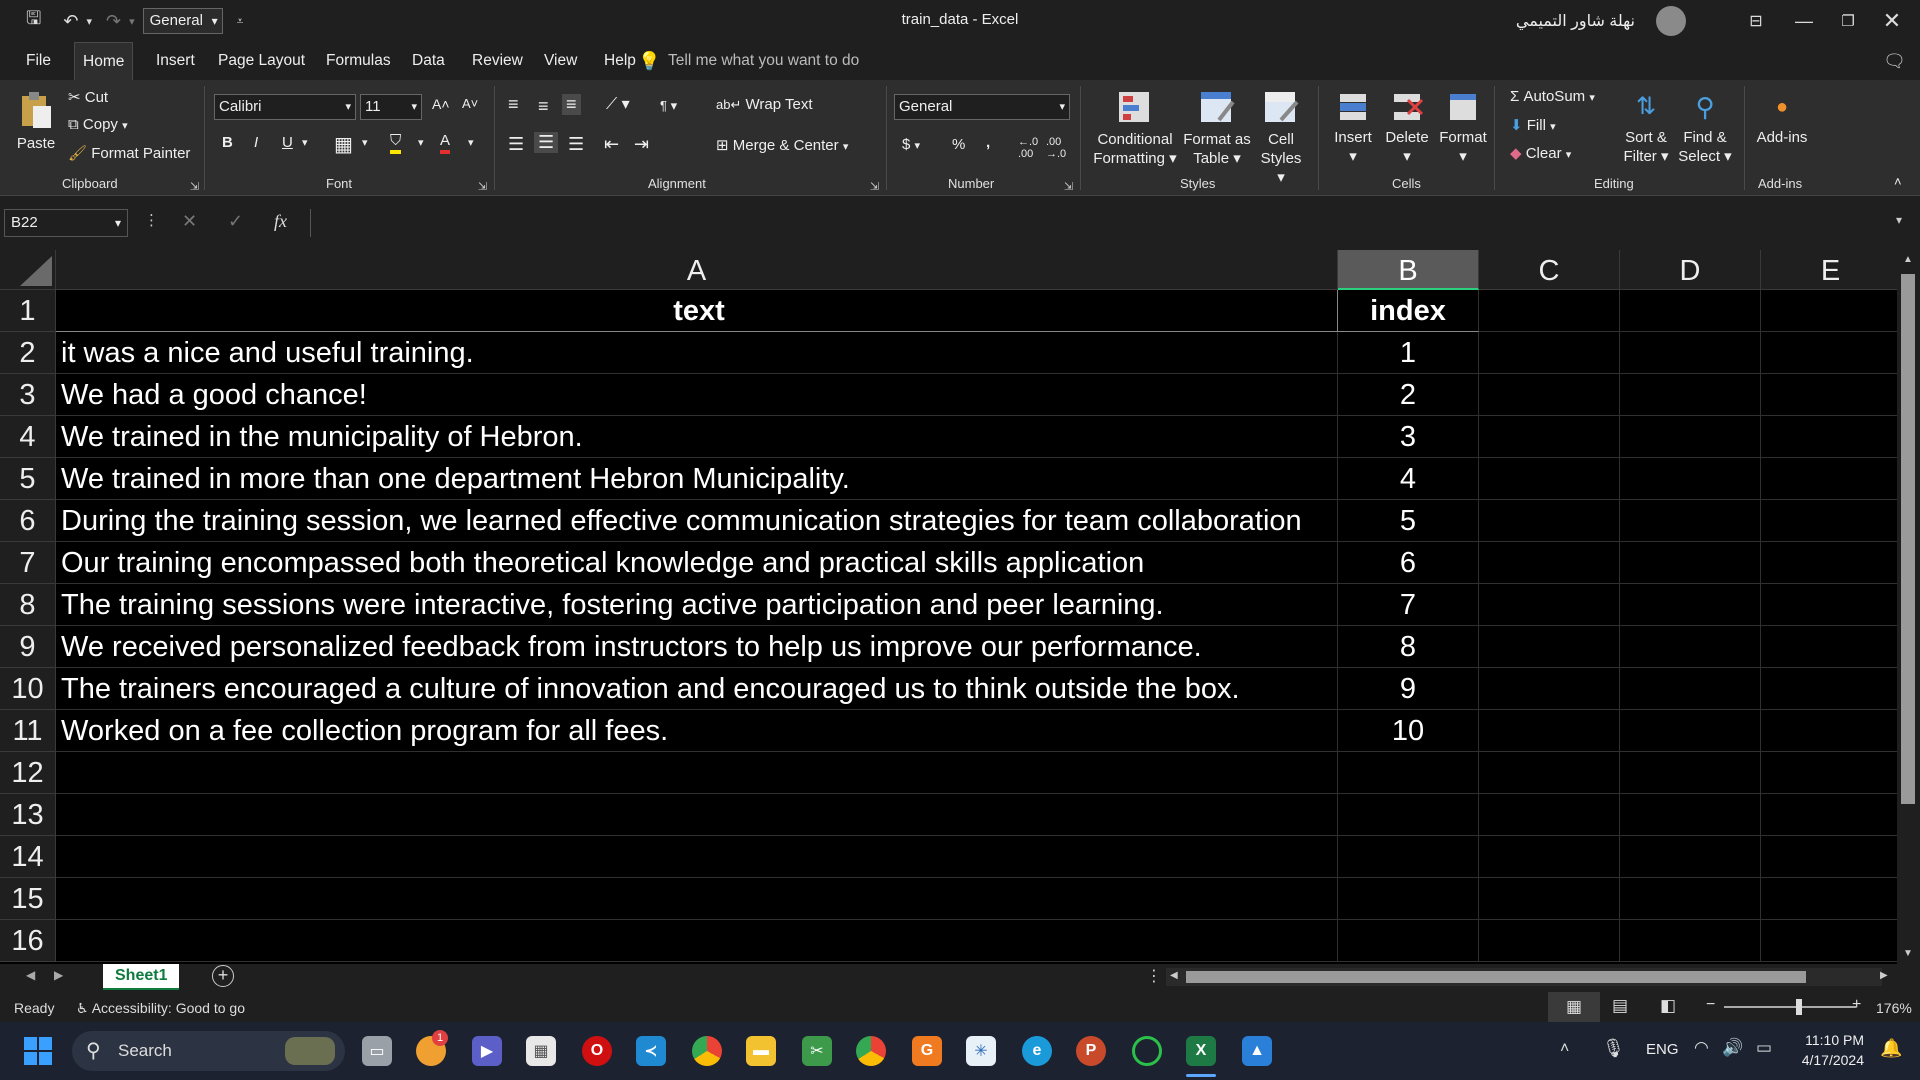 This screenshot has width=1920, height=1080. I want to click on scroll-up-icon: ▲, so click(1908, 259).